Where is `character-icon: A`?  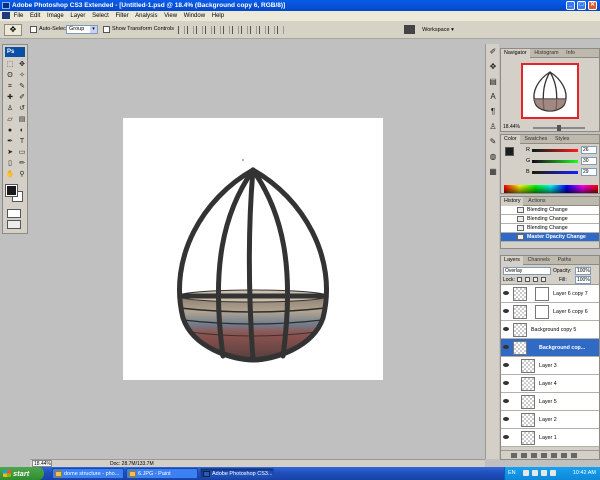 character-icon: A is located at coordinates (493, 97).